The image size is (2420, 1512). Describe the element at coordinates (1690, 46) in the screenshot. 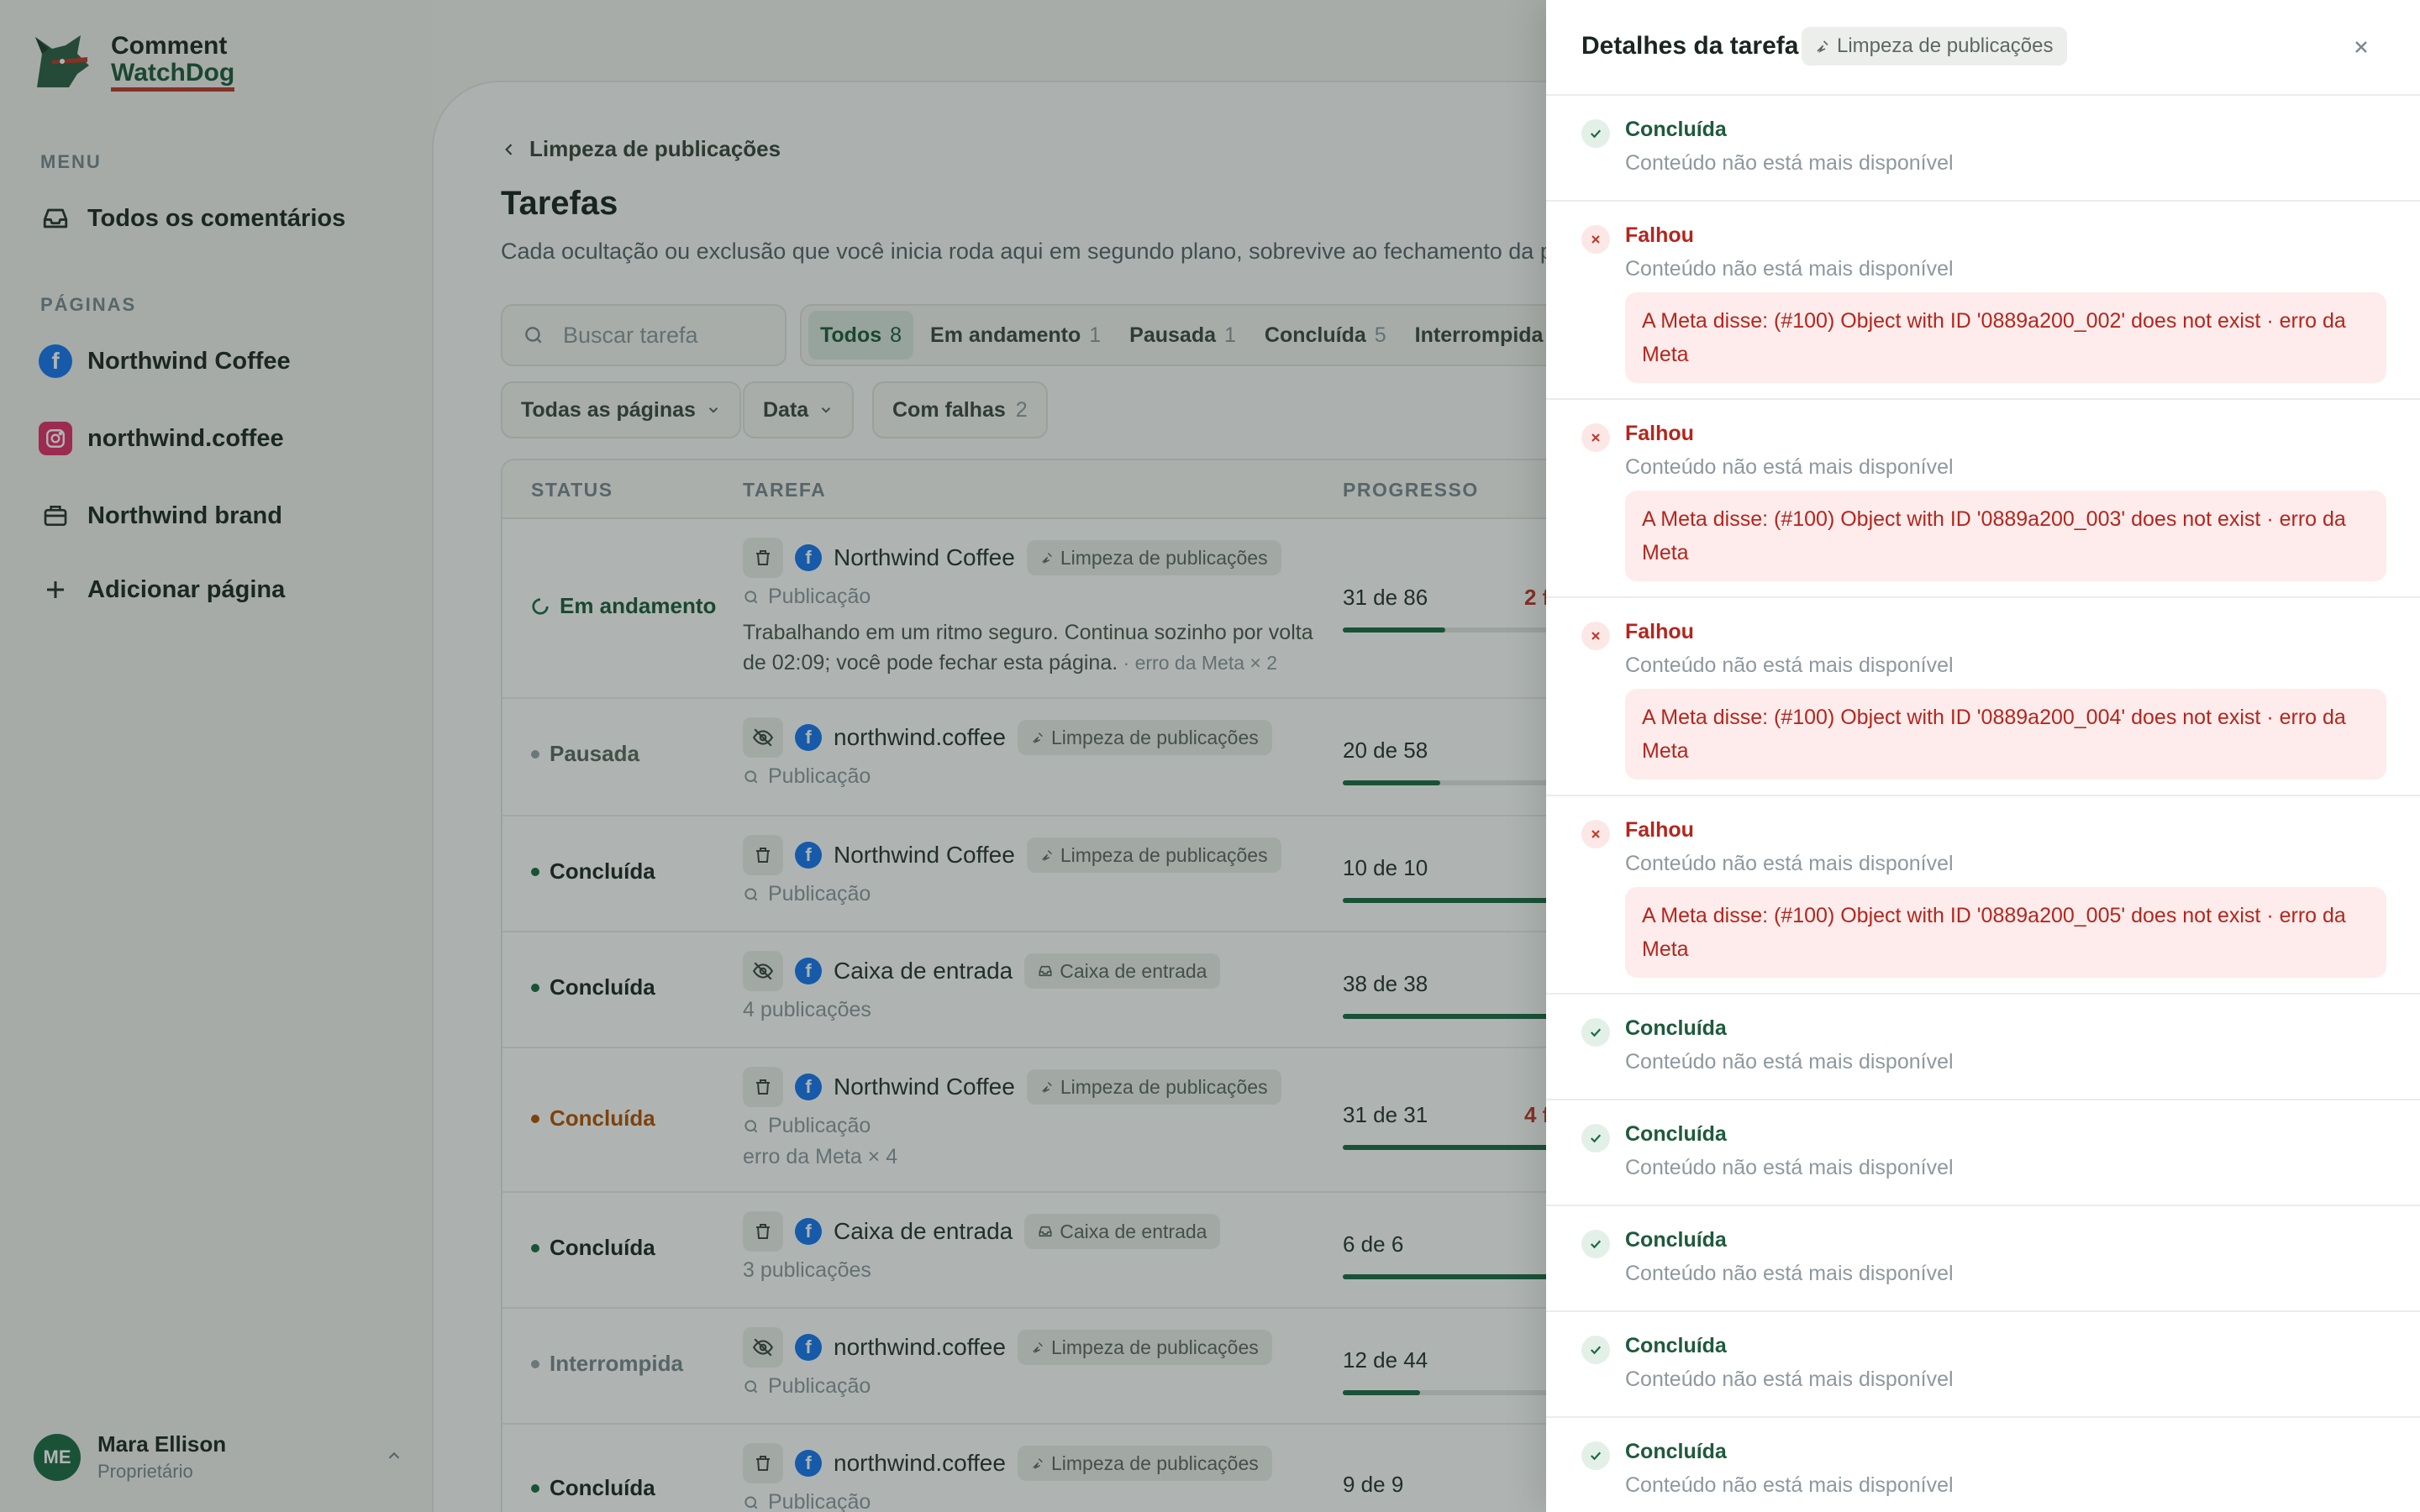

I see `panel-title: Detalhes da tarefa` at that location.